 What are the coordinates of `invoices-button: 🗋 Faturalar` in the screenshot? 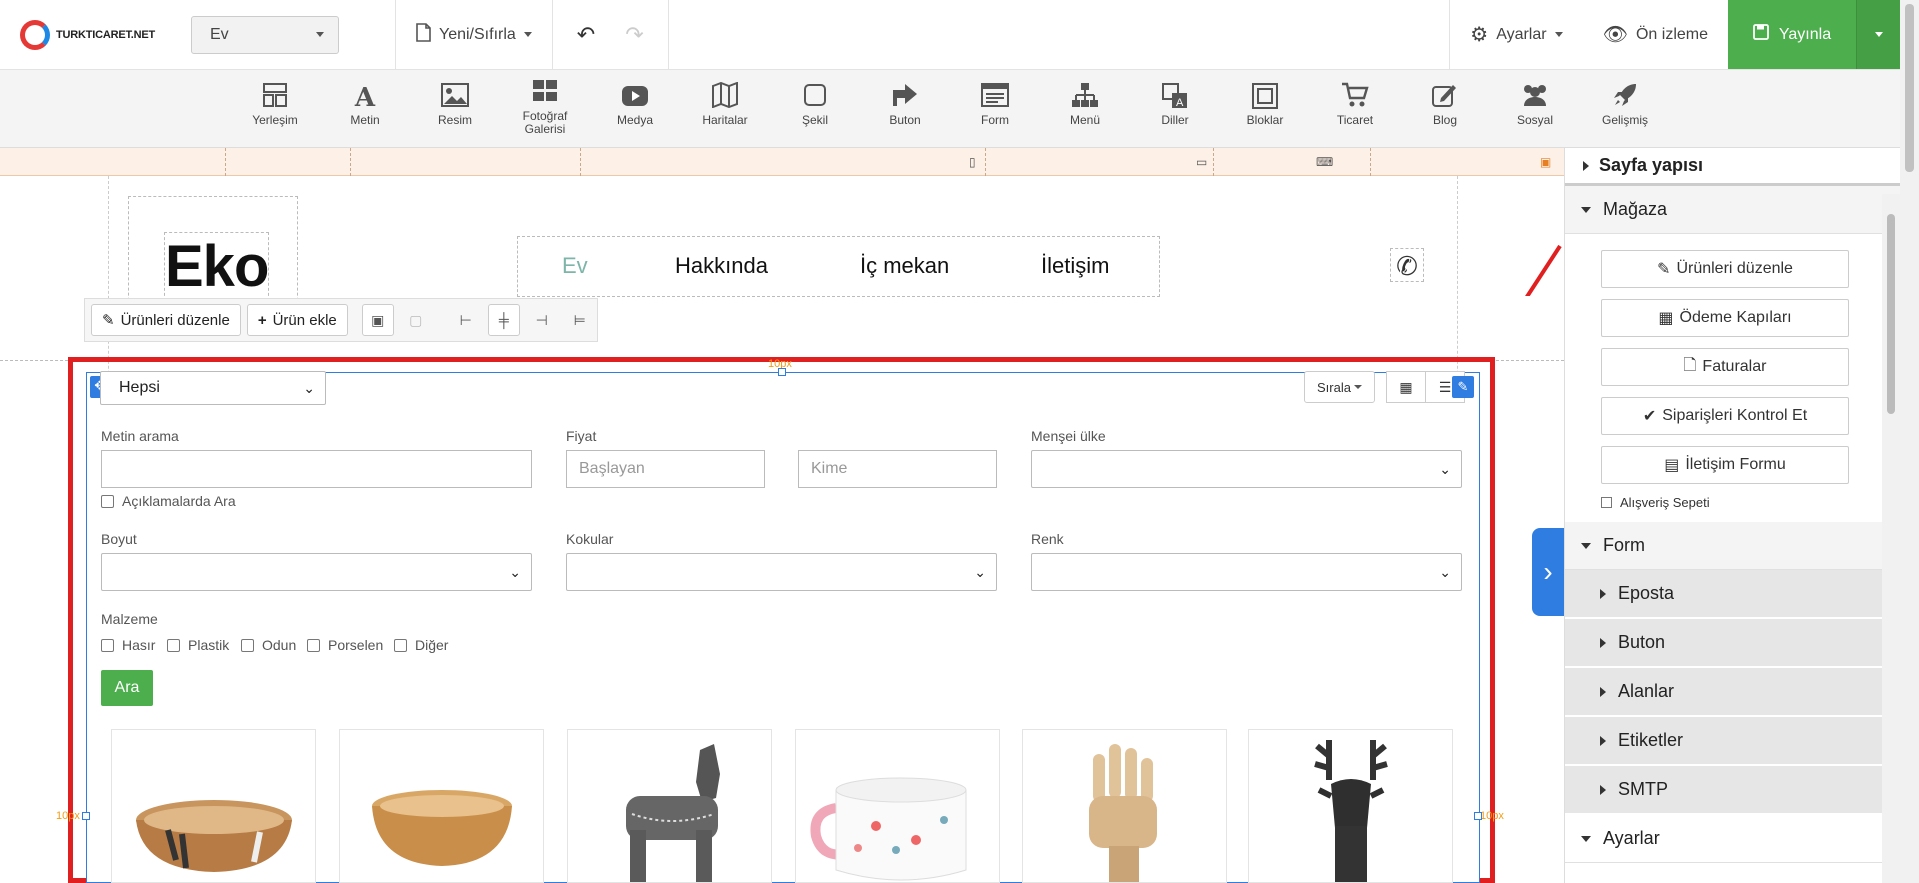 It's located at (1725, 367).